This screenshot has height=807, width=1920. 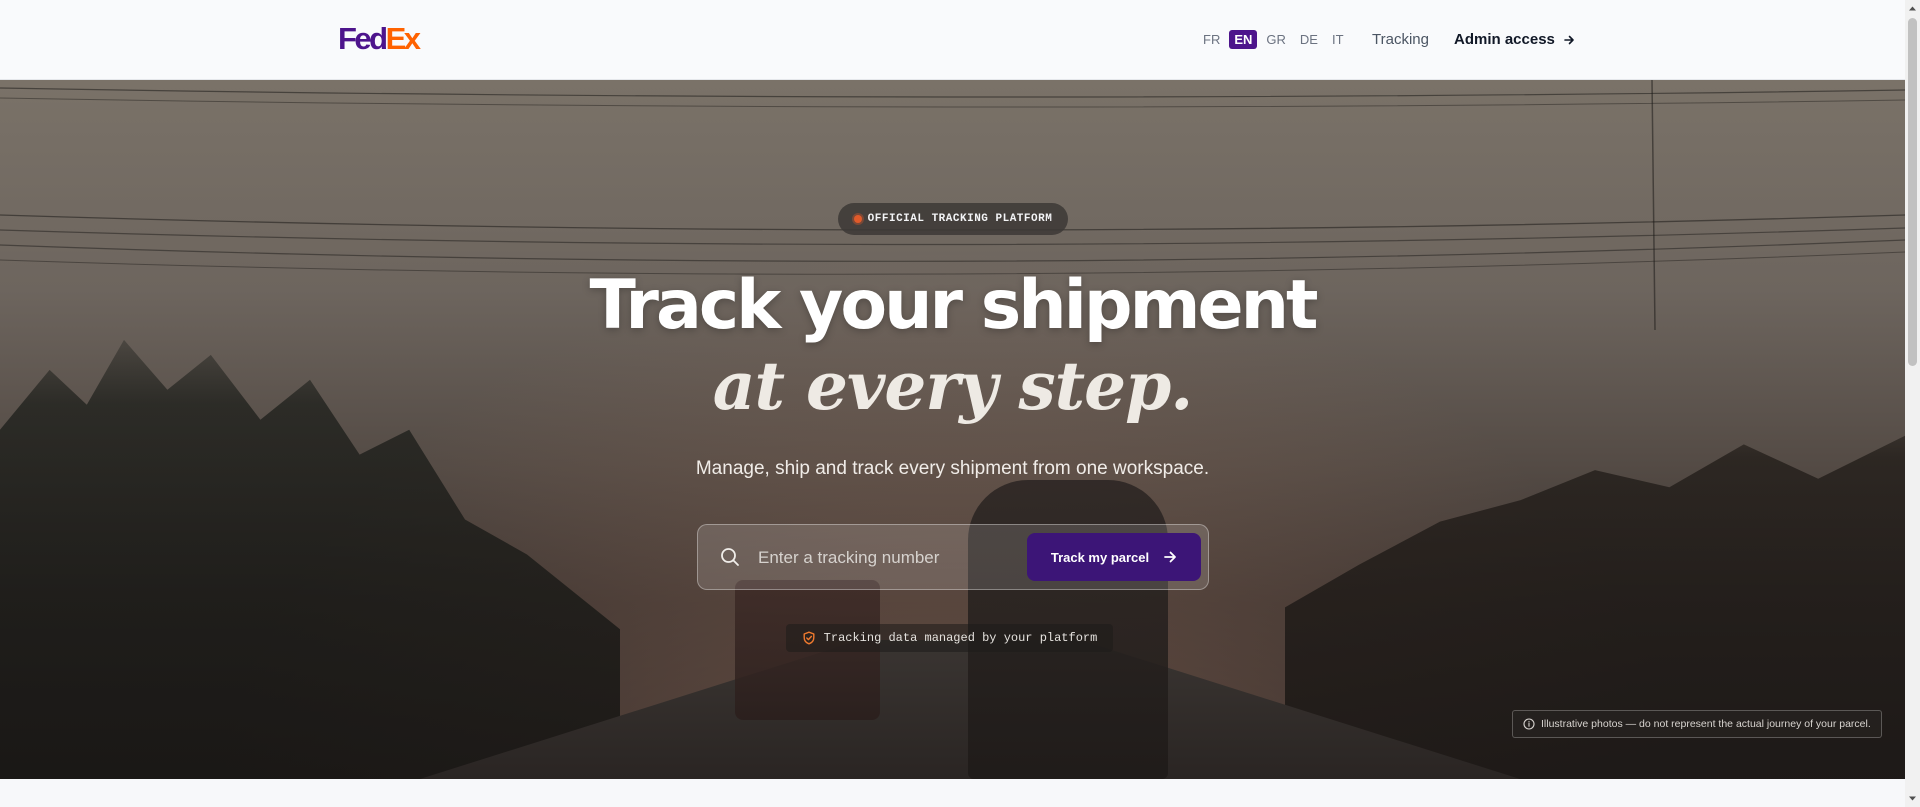 I want to click on note-text: Tracking data managed by your platform, so click(x=960, y=638).